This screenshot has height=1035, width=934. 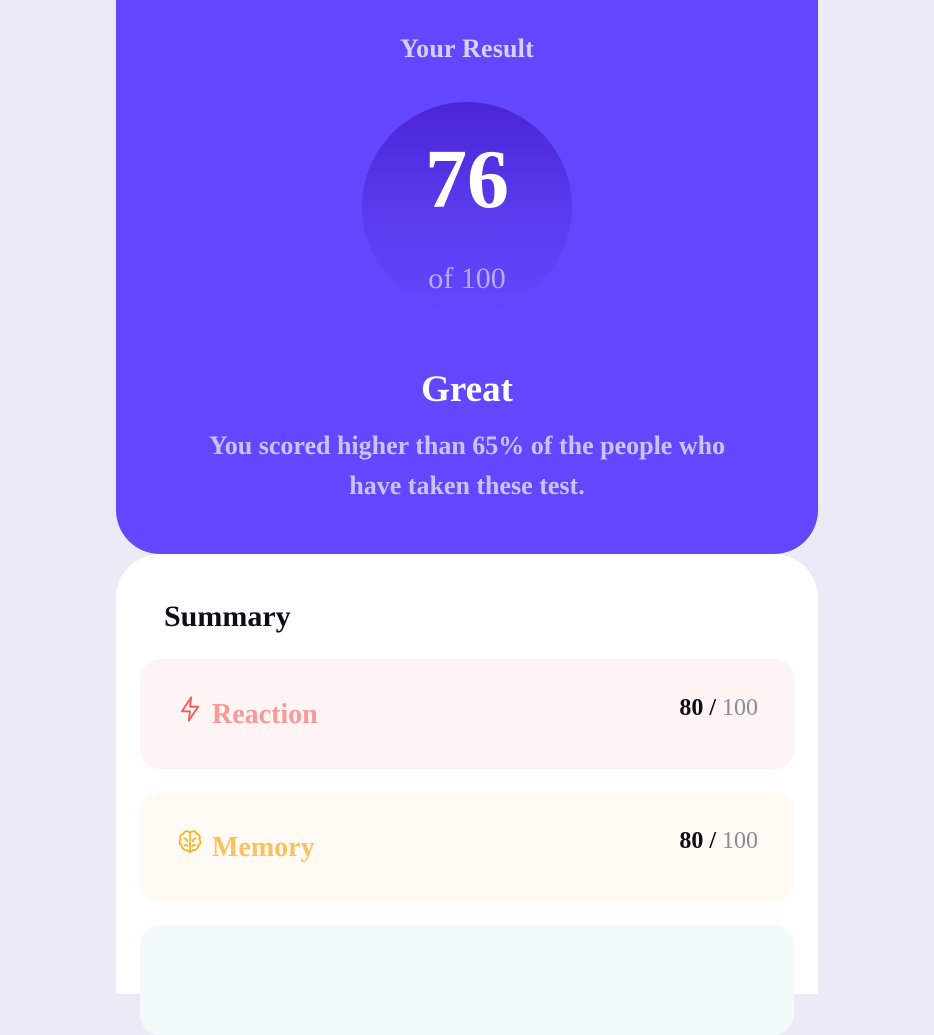 What do you see at coordinates (227, 616) in the screenshot?
I see `summary-title: Summary` at bounding box center [227, 616].